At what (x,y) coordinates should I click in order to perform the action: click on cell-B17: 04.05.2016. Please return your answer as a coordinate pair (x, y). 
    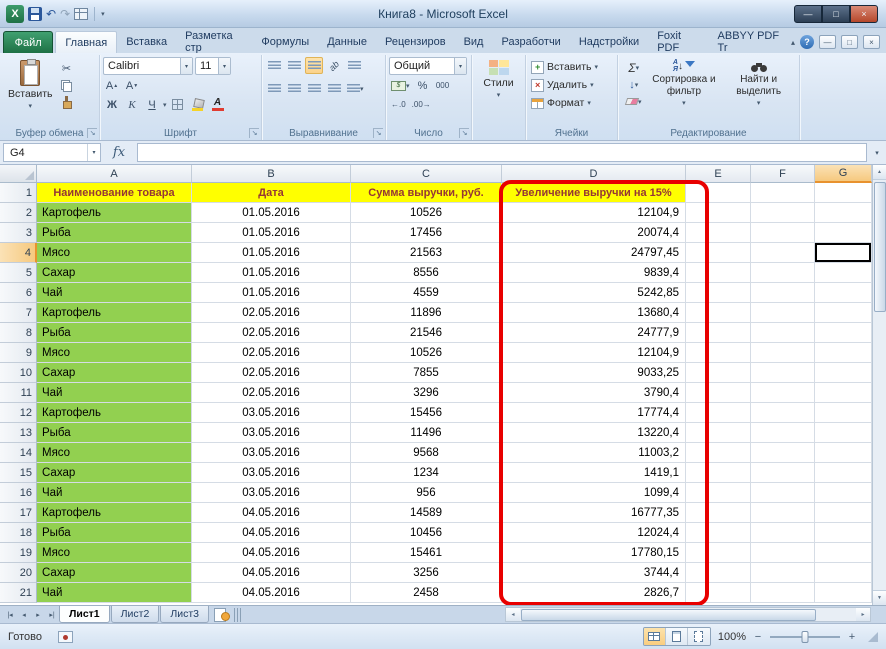
    Looking at the image, I should click on (271, 513).